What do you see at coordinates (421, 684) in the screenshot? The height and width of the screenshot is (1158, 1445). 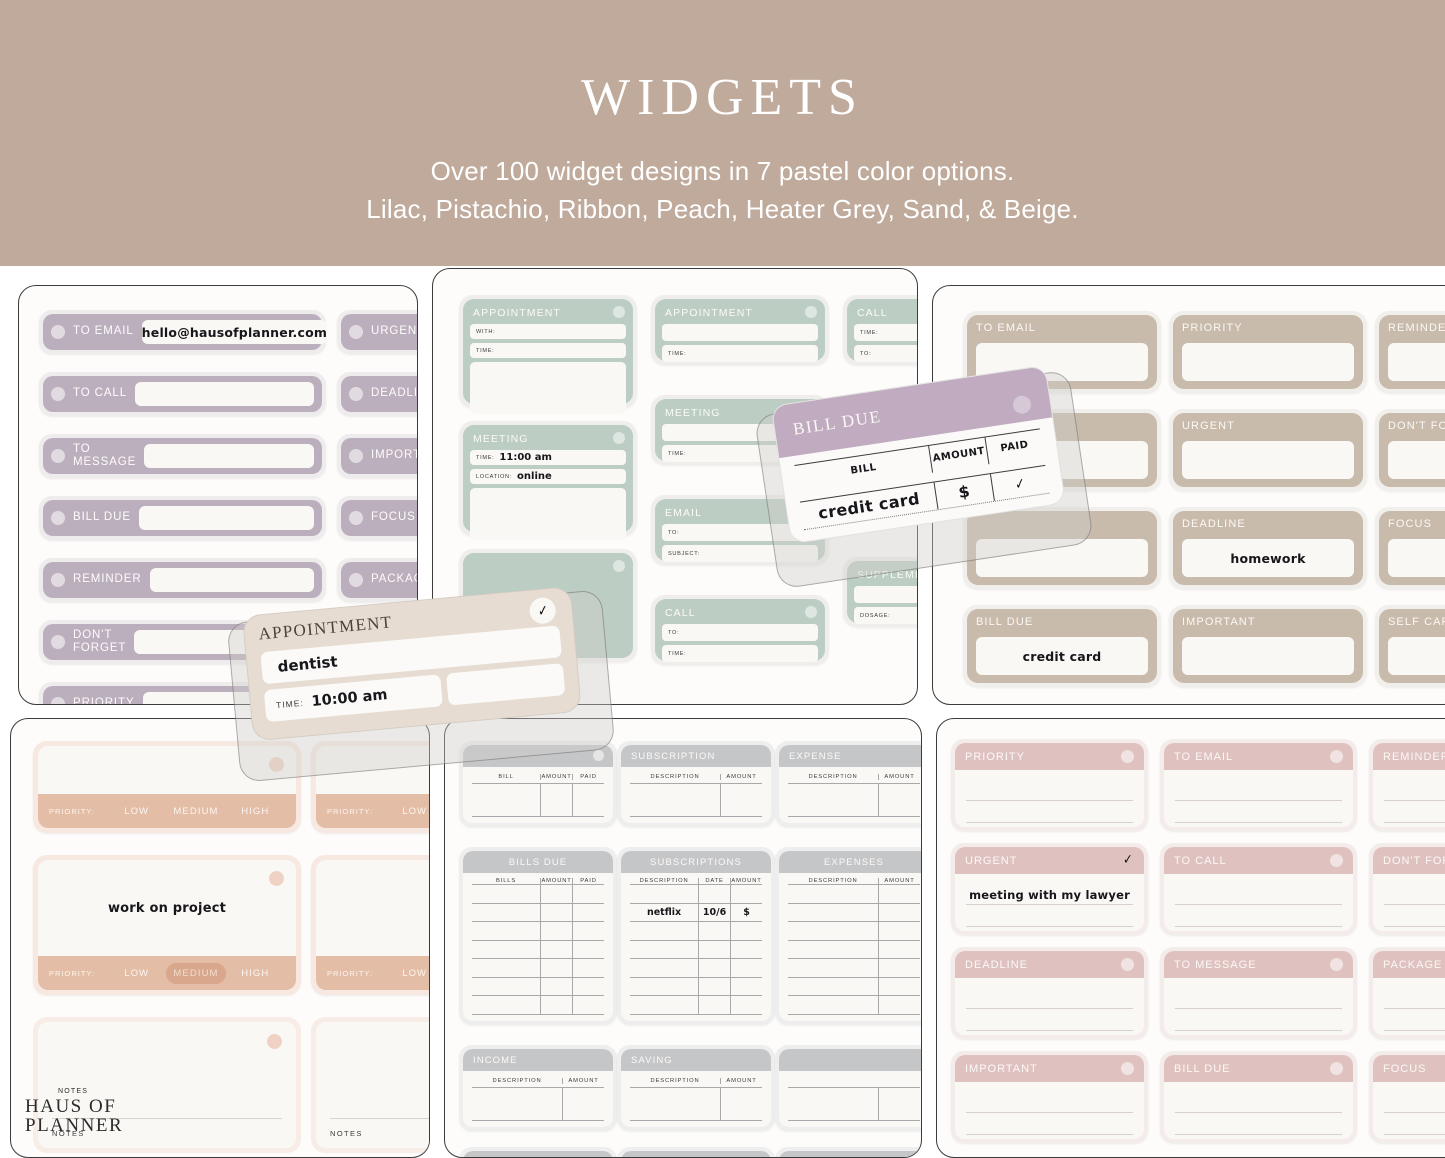 I see `floating-appointment-card: APPOINTMENT ✓ dentist TIME: 10:00 am` at bounding box center [421, 684].